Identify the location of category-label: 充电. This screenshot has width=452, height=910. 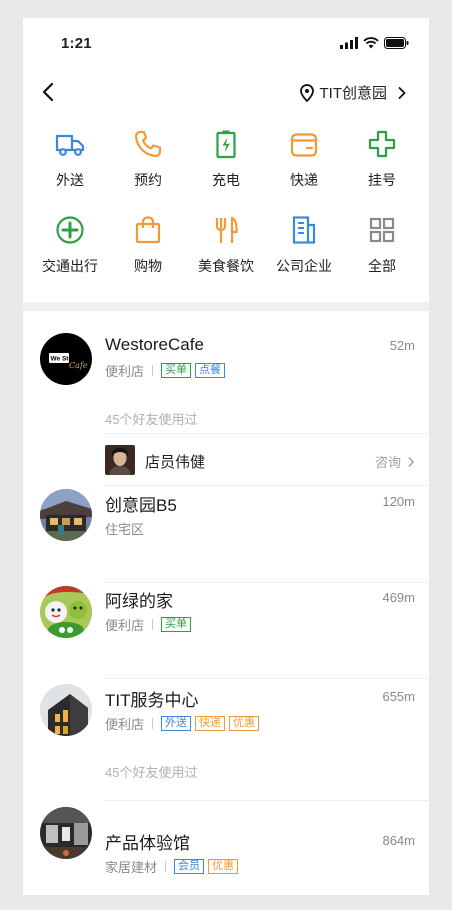
(226, 180).